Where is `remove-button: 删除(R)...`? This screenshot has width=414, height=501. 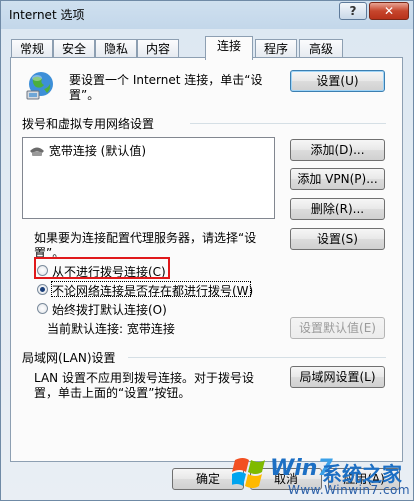
remove-button: 删除(R)... is located at coordinates (337, 209).